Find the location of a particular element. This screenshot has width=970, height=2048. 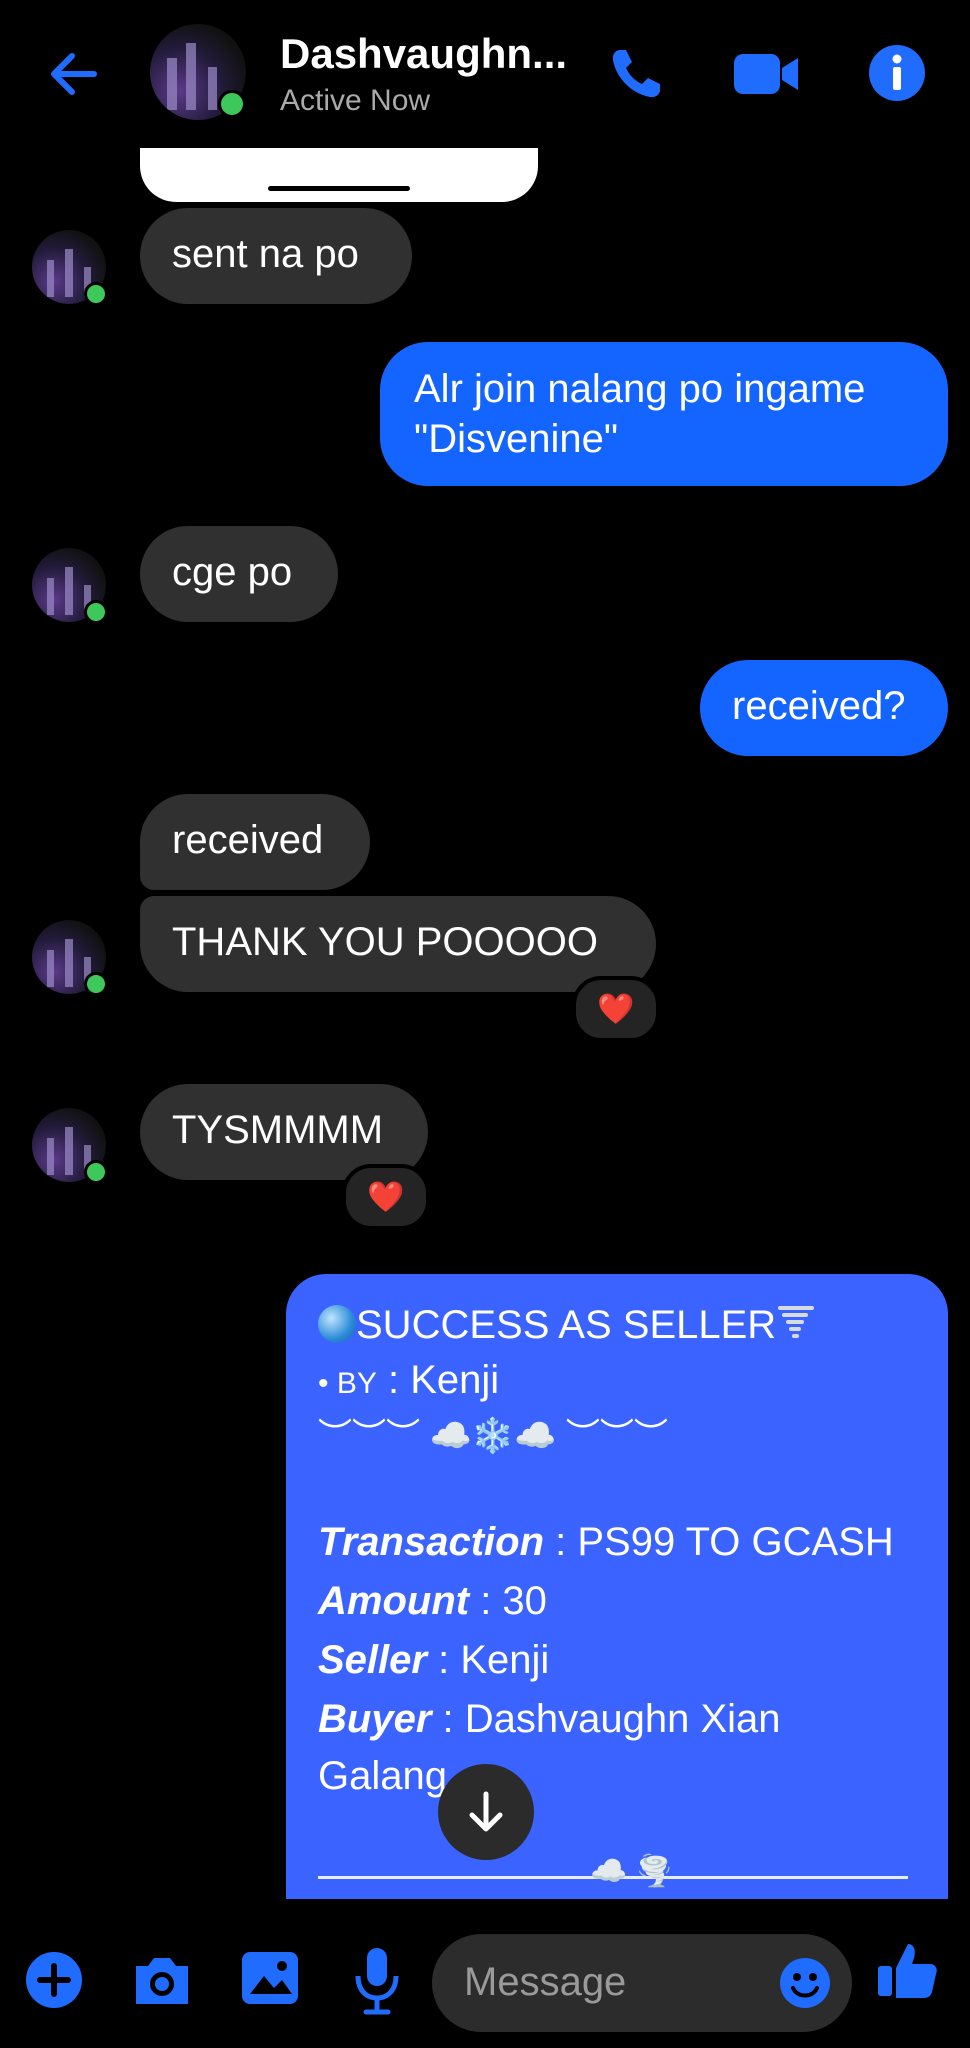

amount-label: Amount is located at coordinates (394, 1601).